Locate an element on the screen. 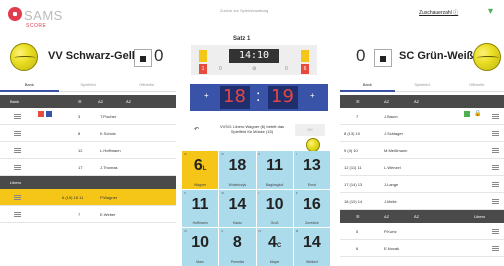 This screenshot has width=504, height=266. team-left-name: VV Schwarz-Gelb is located at coordinates (93, 56).